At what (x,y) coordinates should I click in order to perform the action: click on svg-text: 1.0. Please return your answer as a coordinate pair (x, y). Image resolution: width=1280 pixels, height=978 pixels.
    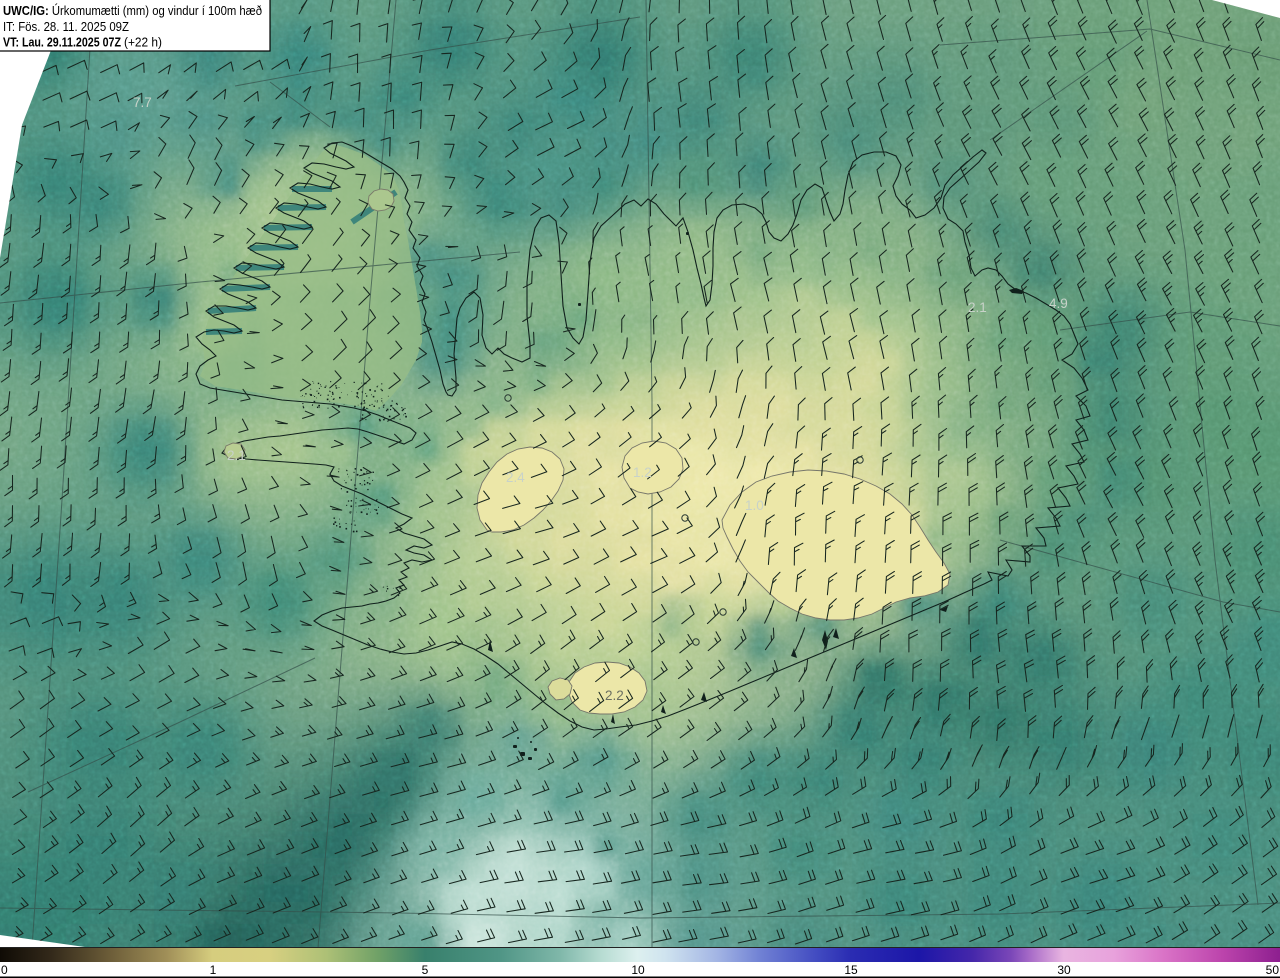
    Looking at the image, I should click on (754, 505).